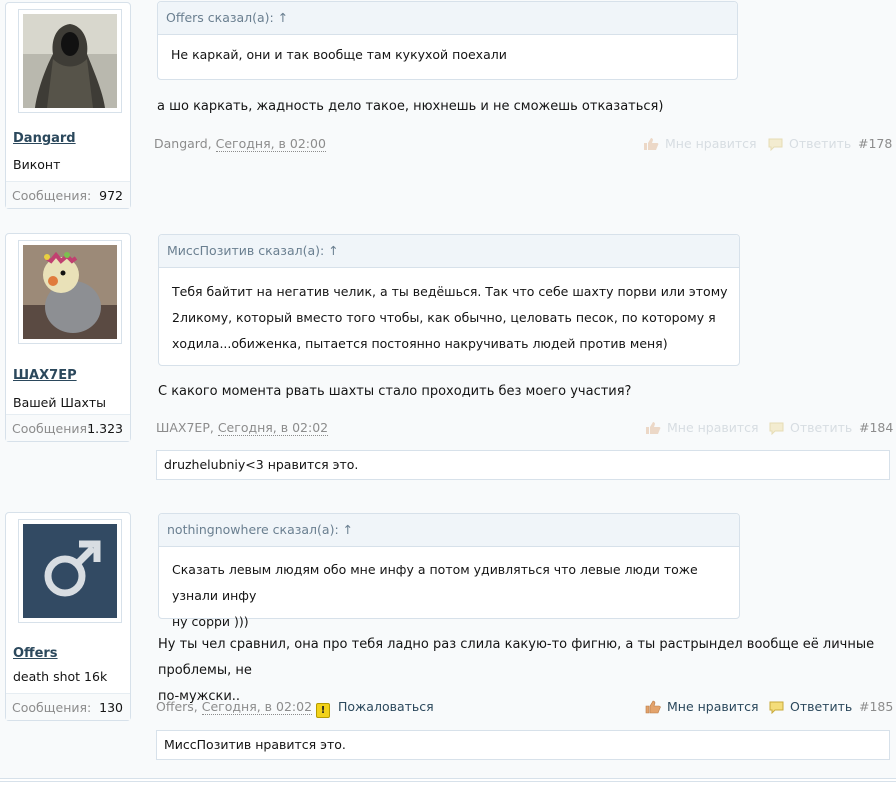 The width and height of the screenshot is (896, 789). What do you see at coordinates (255, 744) in the screenshot?
I see `likes-text: МиссПозитив нравится это.` at bounding box center [255, 744].